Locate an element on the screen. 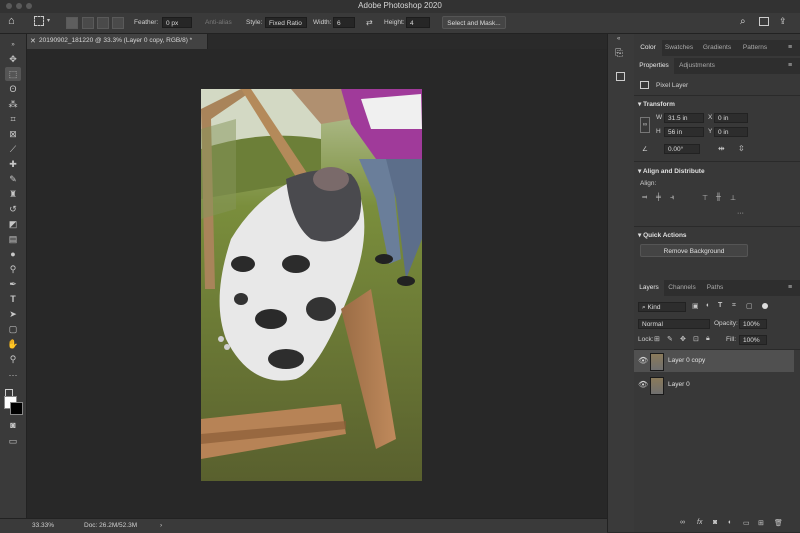 This screenshot has height=533, width=800. zoom-level: 33.33% is located at coordinates (43, 525).